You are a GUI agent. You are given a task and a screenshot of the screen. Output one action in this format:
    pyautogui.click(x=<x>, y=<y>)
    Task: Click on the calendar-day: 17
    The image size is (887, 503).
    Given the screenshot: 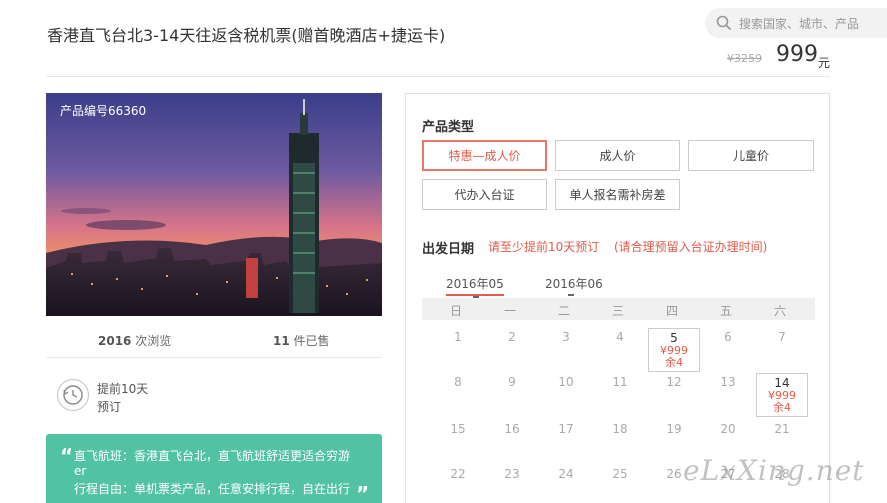 What is the action you would take?
    pyautogui.click(x=566, y=429)
    